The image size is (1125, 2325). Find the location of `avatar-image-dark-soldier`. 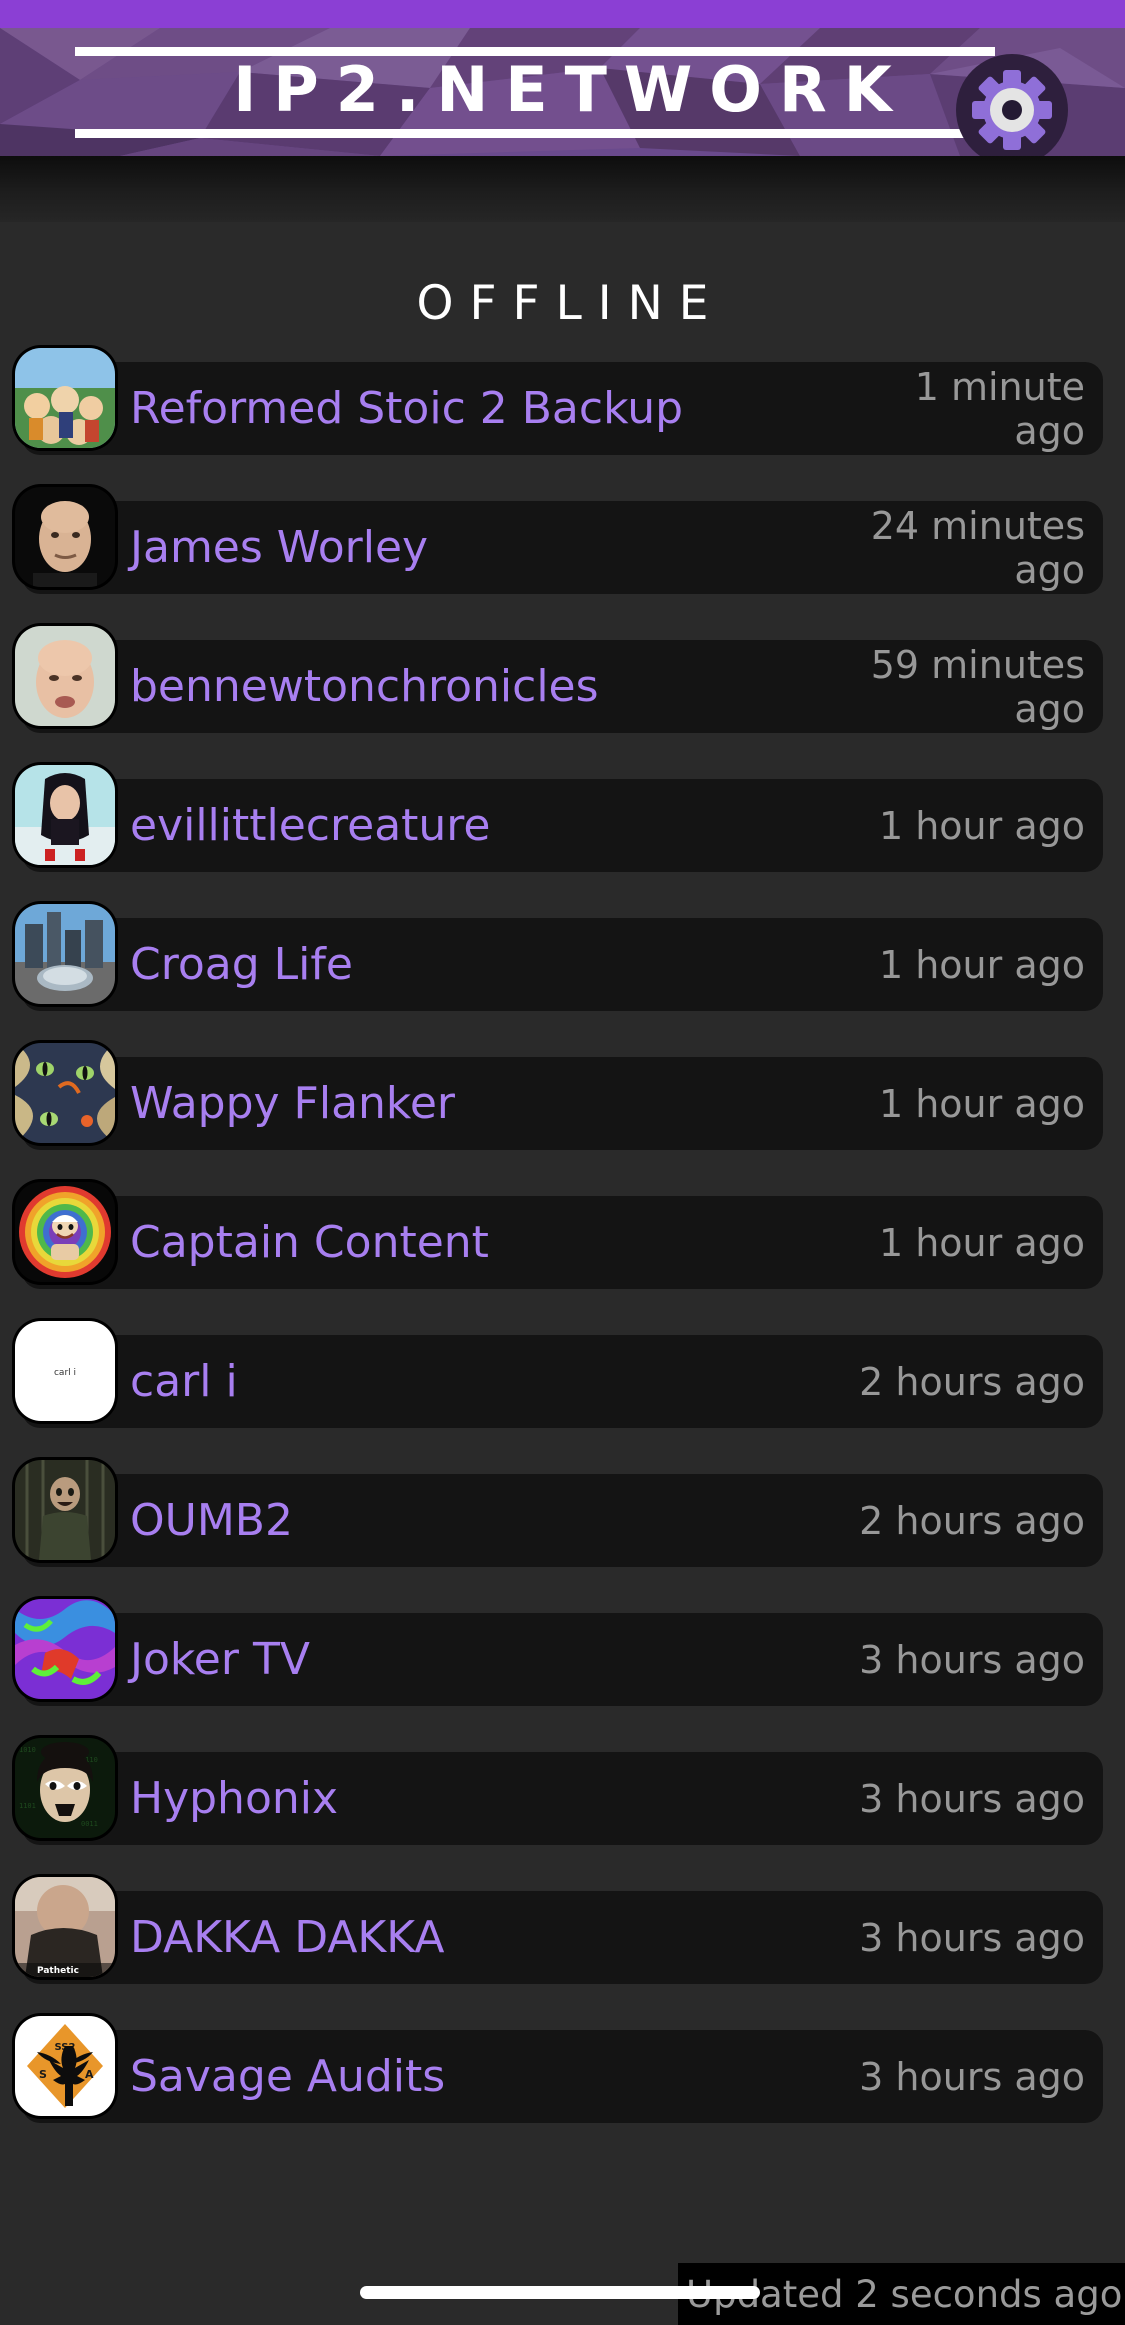

avatar-image-dark-soldier is located at coordinates (65, 1510).